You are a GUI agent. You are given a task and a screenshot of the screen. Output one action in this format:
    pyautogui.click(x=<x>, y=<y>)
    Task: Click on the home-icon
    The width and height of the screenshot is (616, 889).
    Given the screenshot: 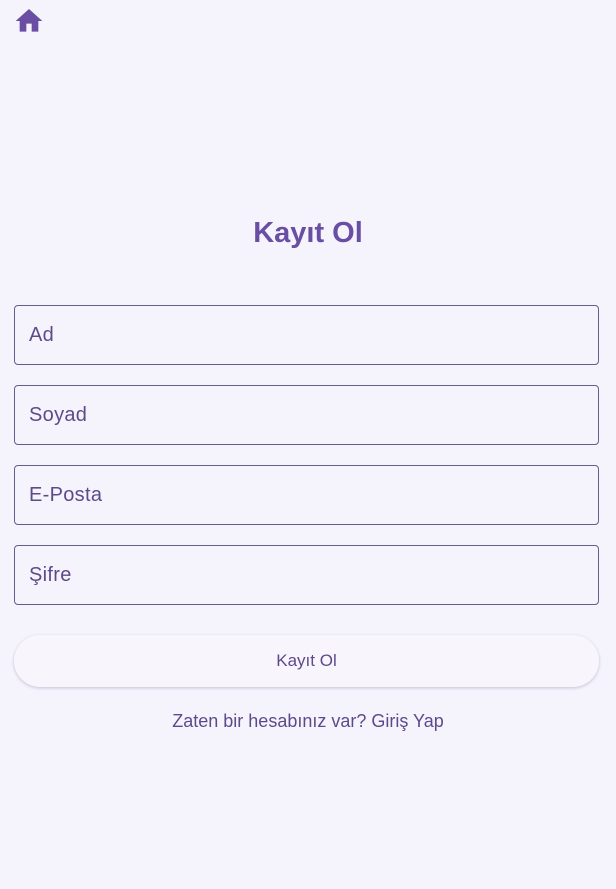 What is the action you would take?
    pyautogui.click(x=29, y=21)
    